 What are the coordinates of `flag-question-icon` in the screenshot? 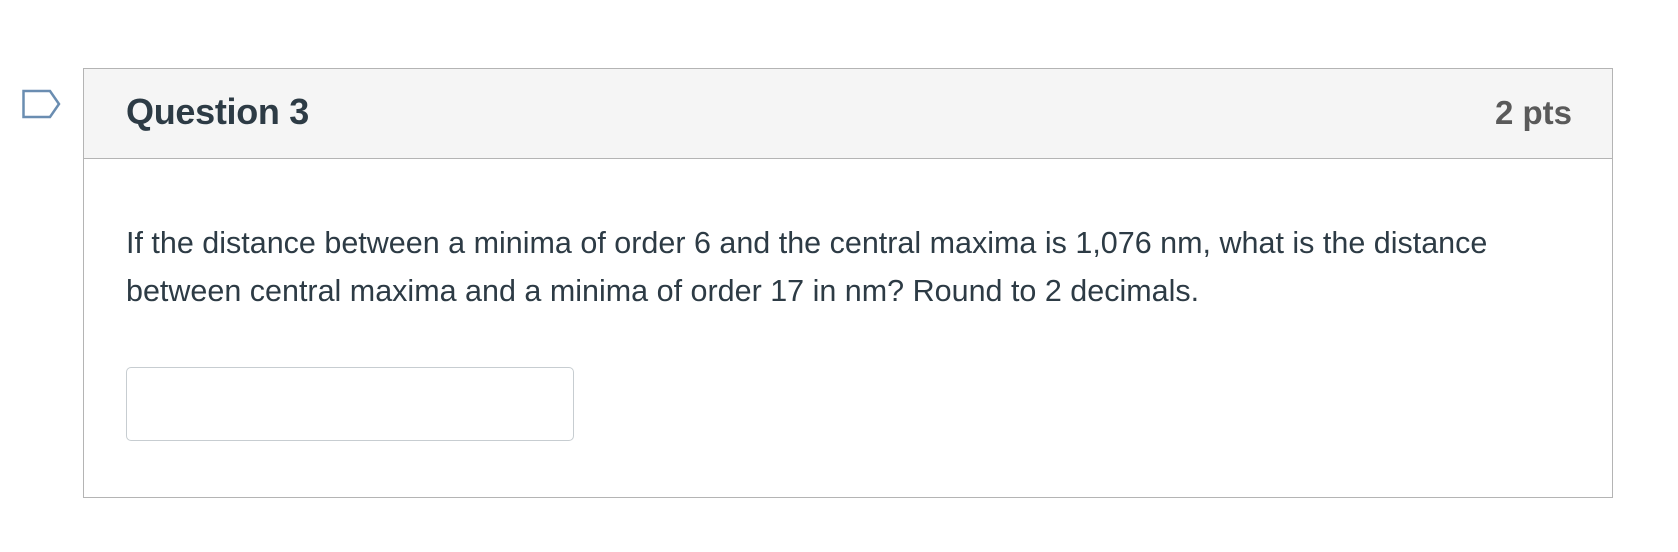 It's located at (42, 104).